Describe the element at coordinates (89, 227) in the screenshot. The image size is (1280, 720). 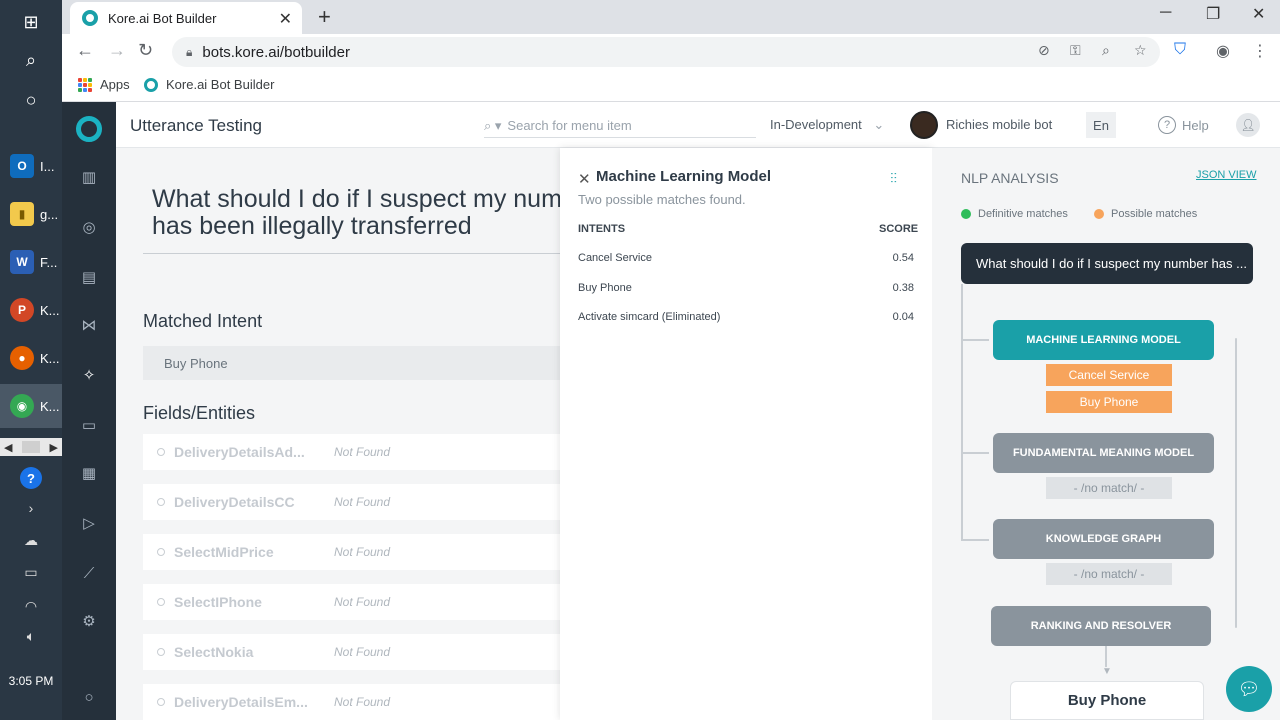
I see `conversation-icon: ◎` at that location.